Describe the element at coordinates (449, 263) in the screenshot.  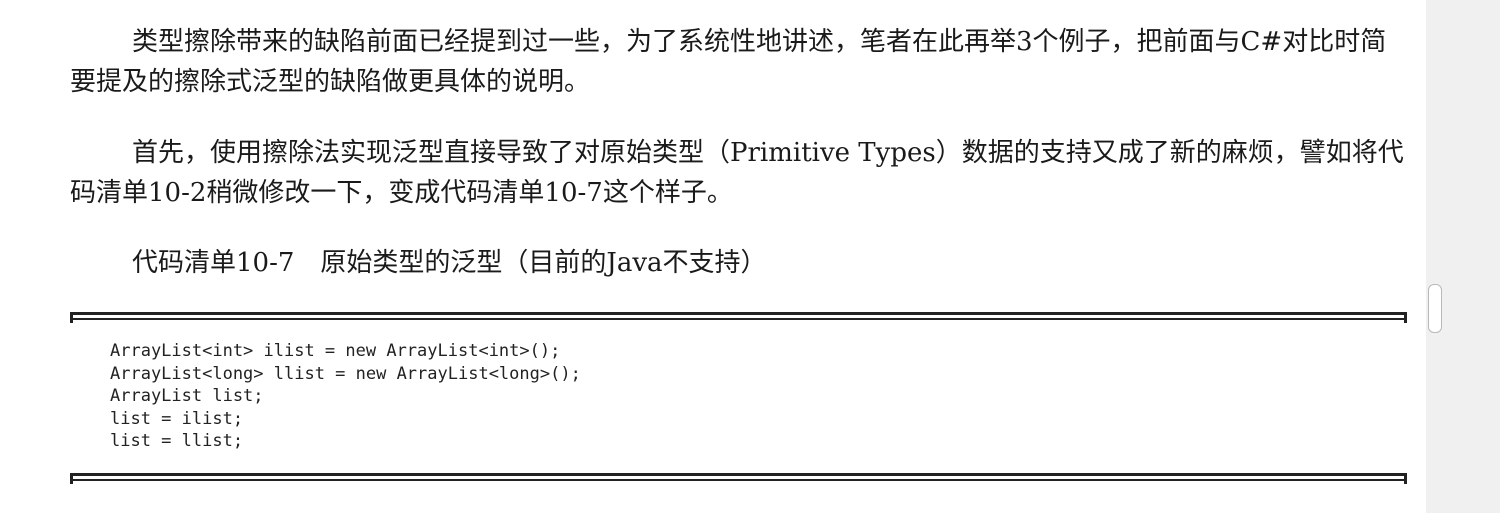
I see `listing-caption: 代码清单10-7 原始类型的泛型（目前的Java不支持）` at that location.